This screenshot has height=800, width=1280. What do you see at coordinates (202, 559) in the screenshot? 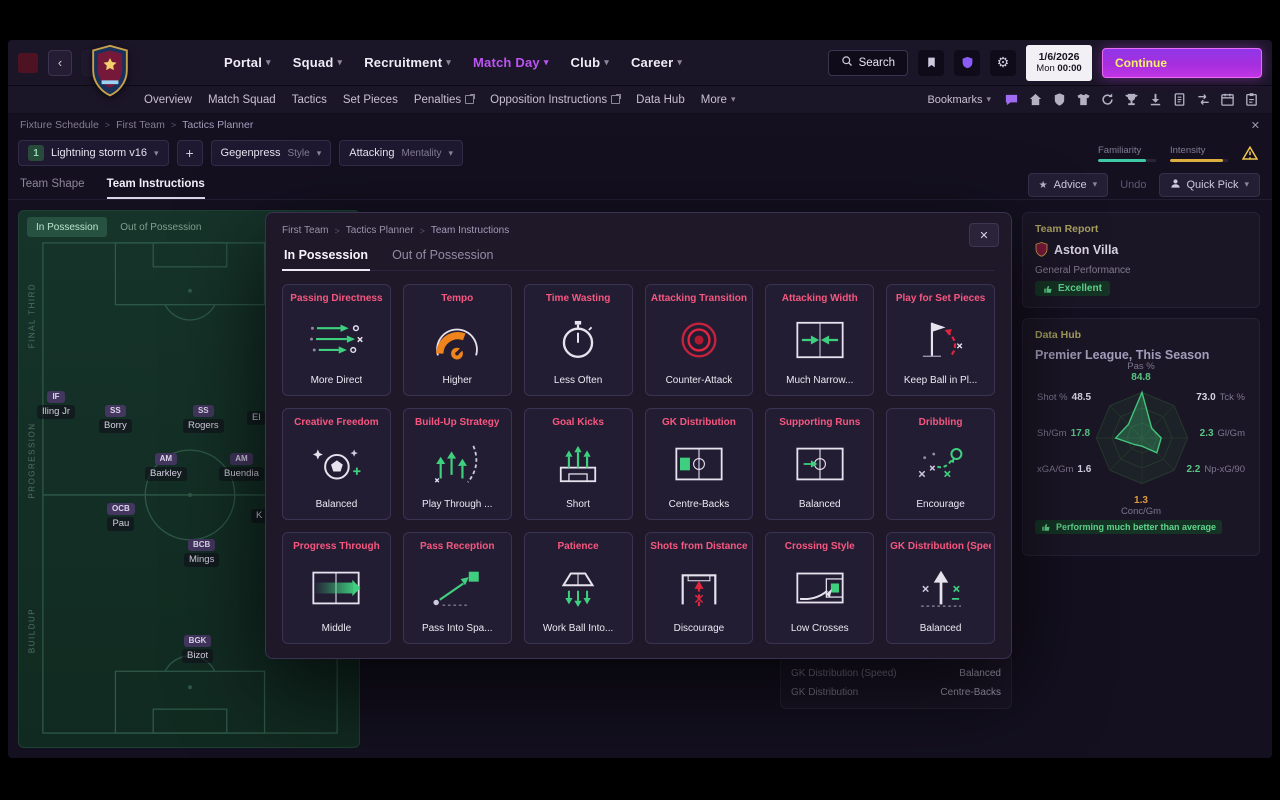
I see `player-name: Mings` at bounding box center [202, 559].